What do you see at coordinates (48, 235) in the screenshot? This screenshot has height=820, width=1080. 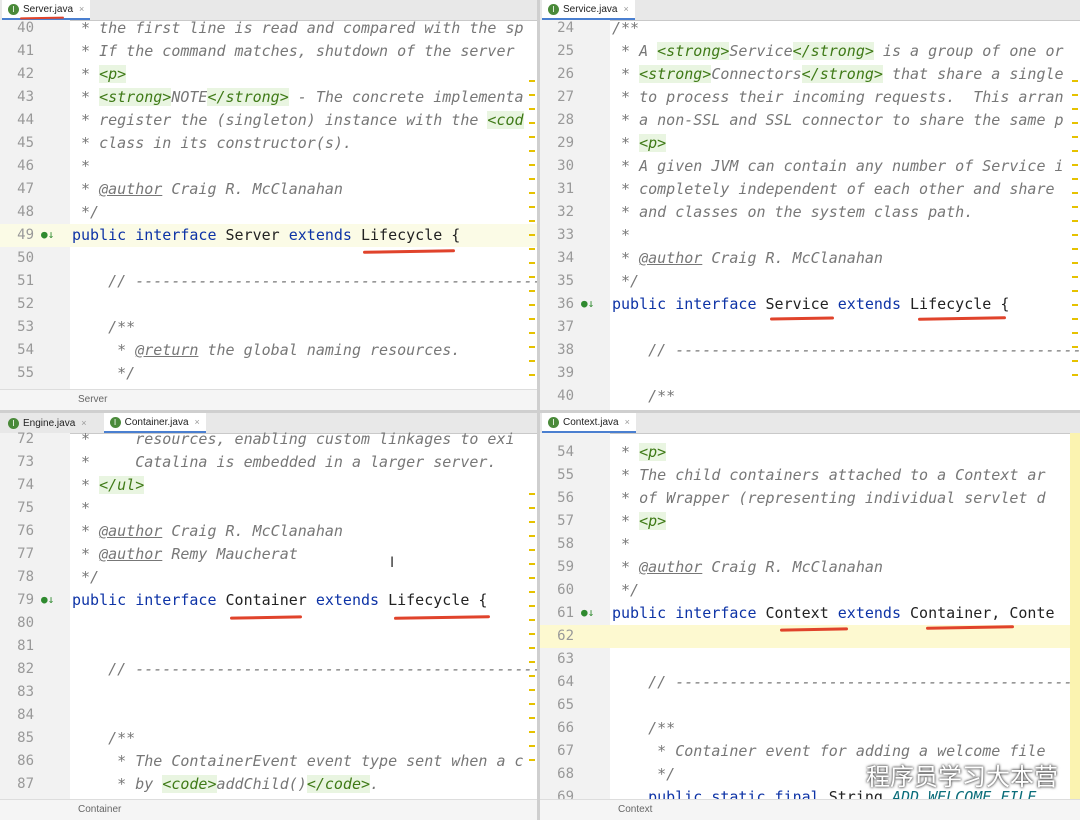 I see `implemented-marker-icon: ●↓` at bounding box center [48, 235].